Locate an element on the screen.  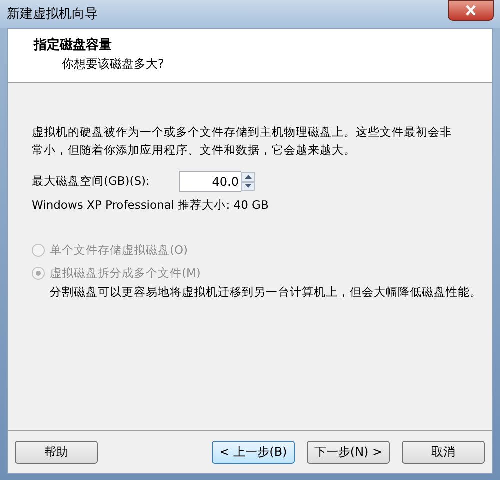
step-title: 指定磁盘容量 is located at coordinates (73, 45).